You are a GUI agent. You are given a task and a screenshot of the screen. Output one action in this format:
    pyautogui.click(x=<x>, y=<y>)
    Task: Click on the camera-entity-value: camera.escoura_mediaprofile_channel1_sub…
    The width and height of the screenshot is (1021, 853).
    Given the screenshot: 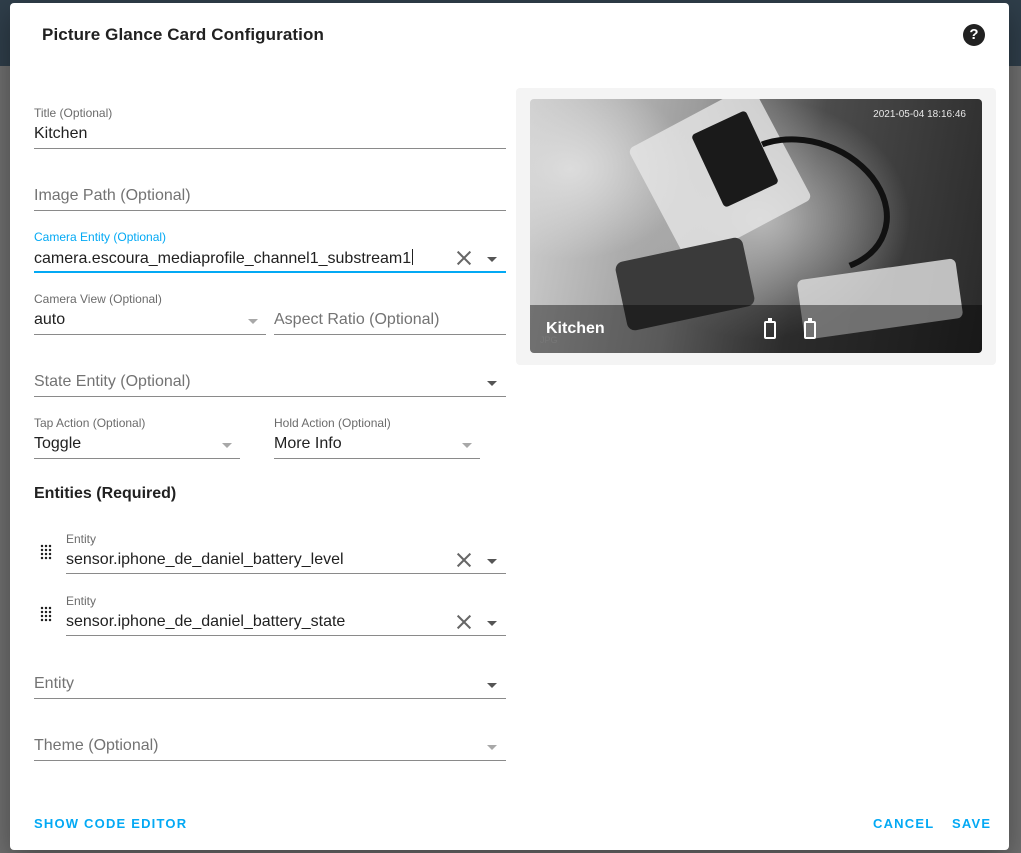 What is the action you would take?
    pyautogui.click(x=224, y=258)
    